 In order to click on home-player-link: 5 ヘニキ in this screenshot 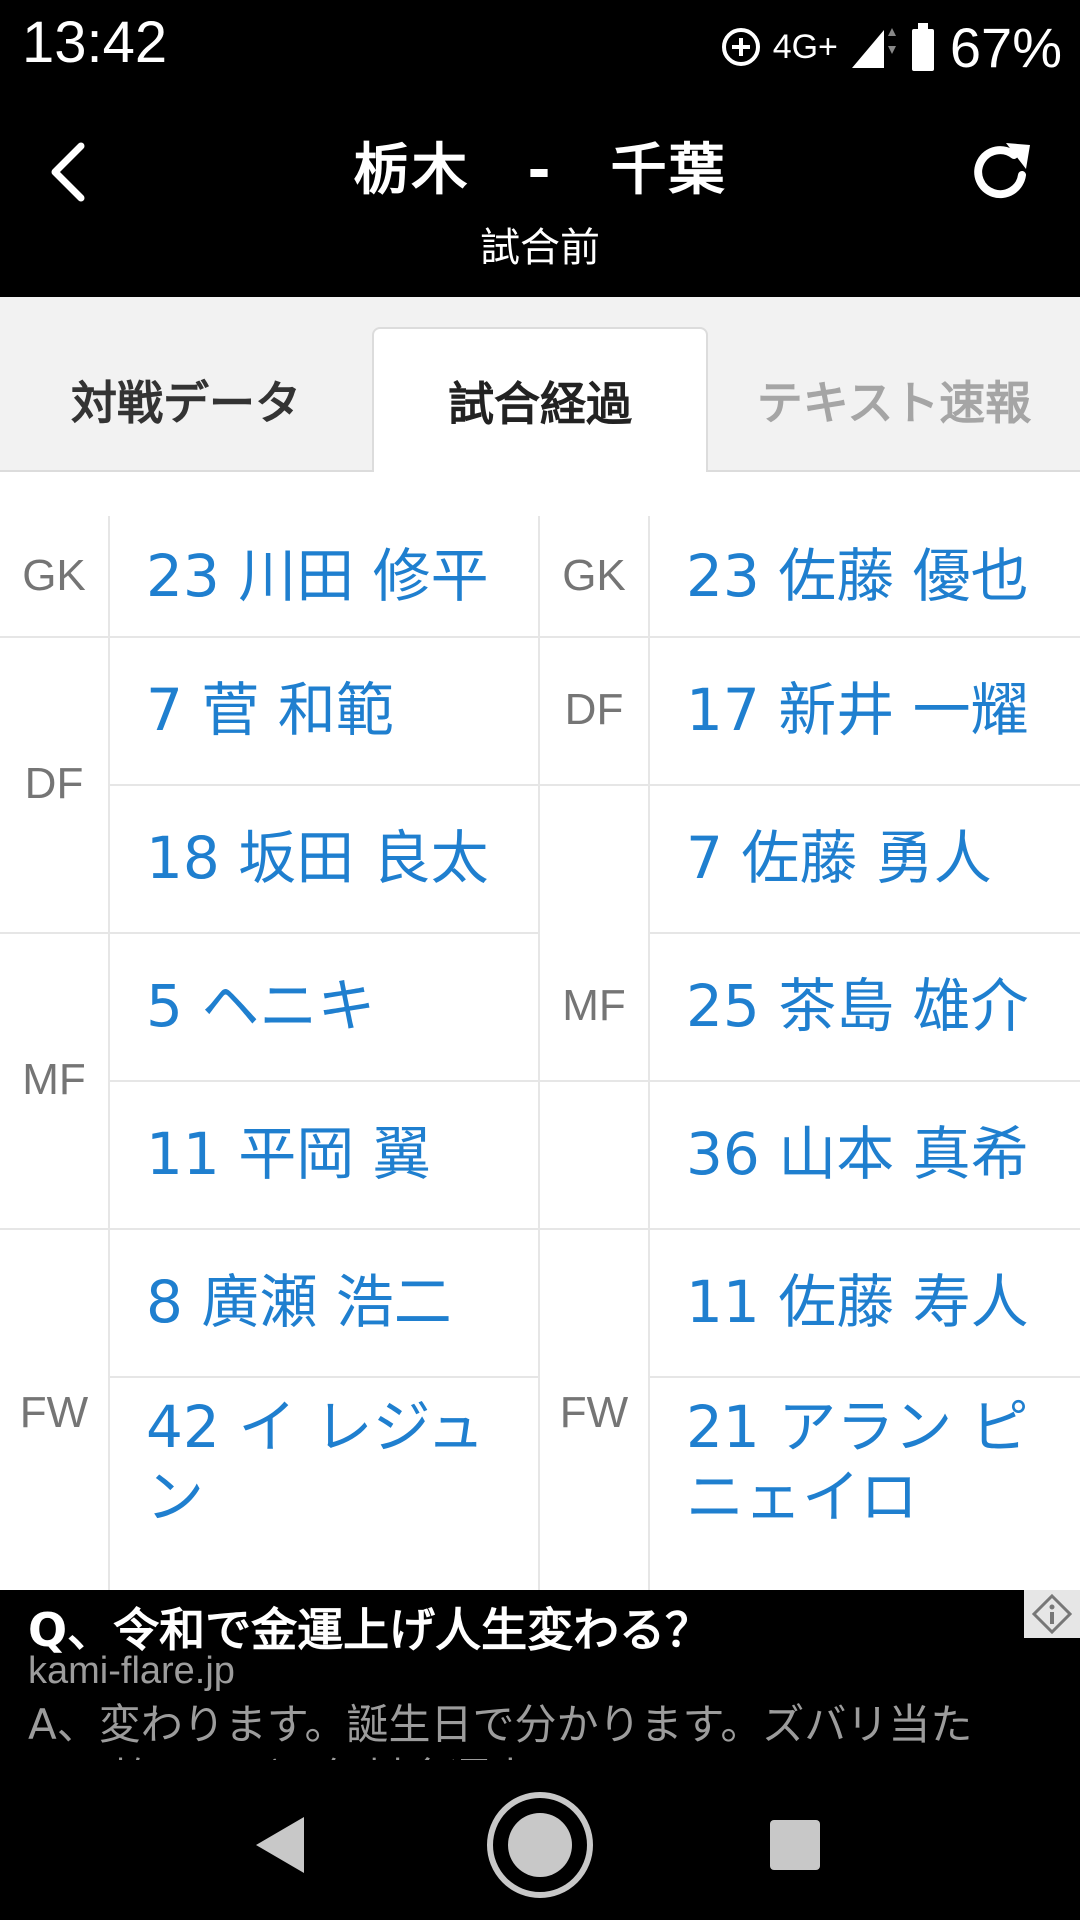, I will do `click(331, 1006)`.